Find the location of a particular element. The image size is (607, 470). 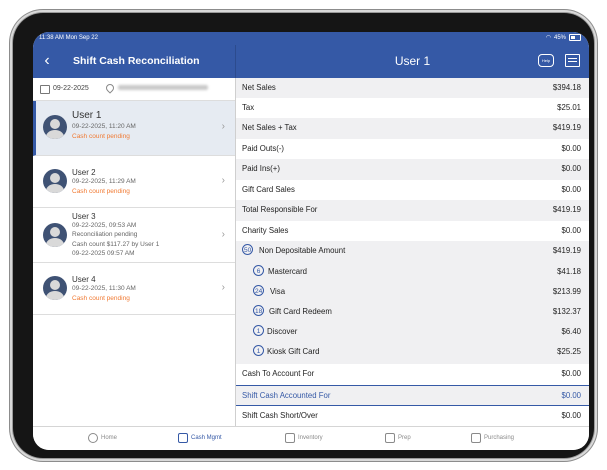

row-label: Charity Sales is located at coordinates (265, 230).